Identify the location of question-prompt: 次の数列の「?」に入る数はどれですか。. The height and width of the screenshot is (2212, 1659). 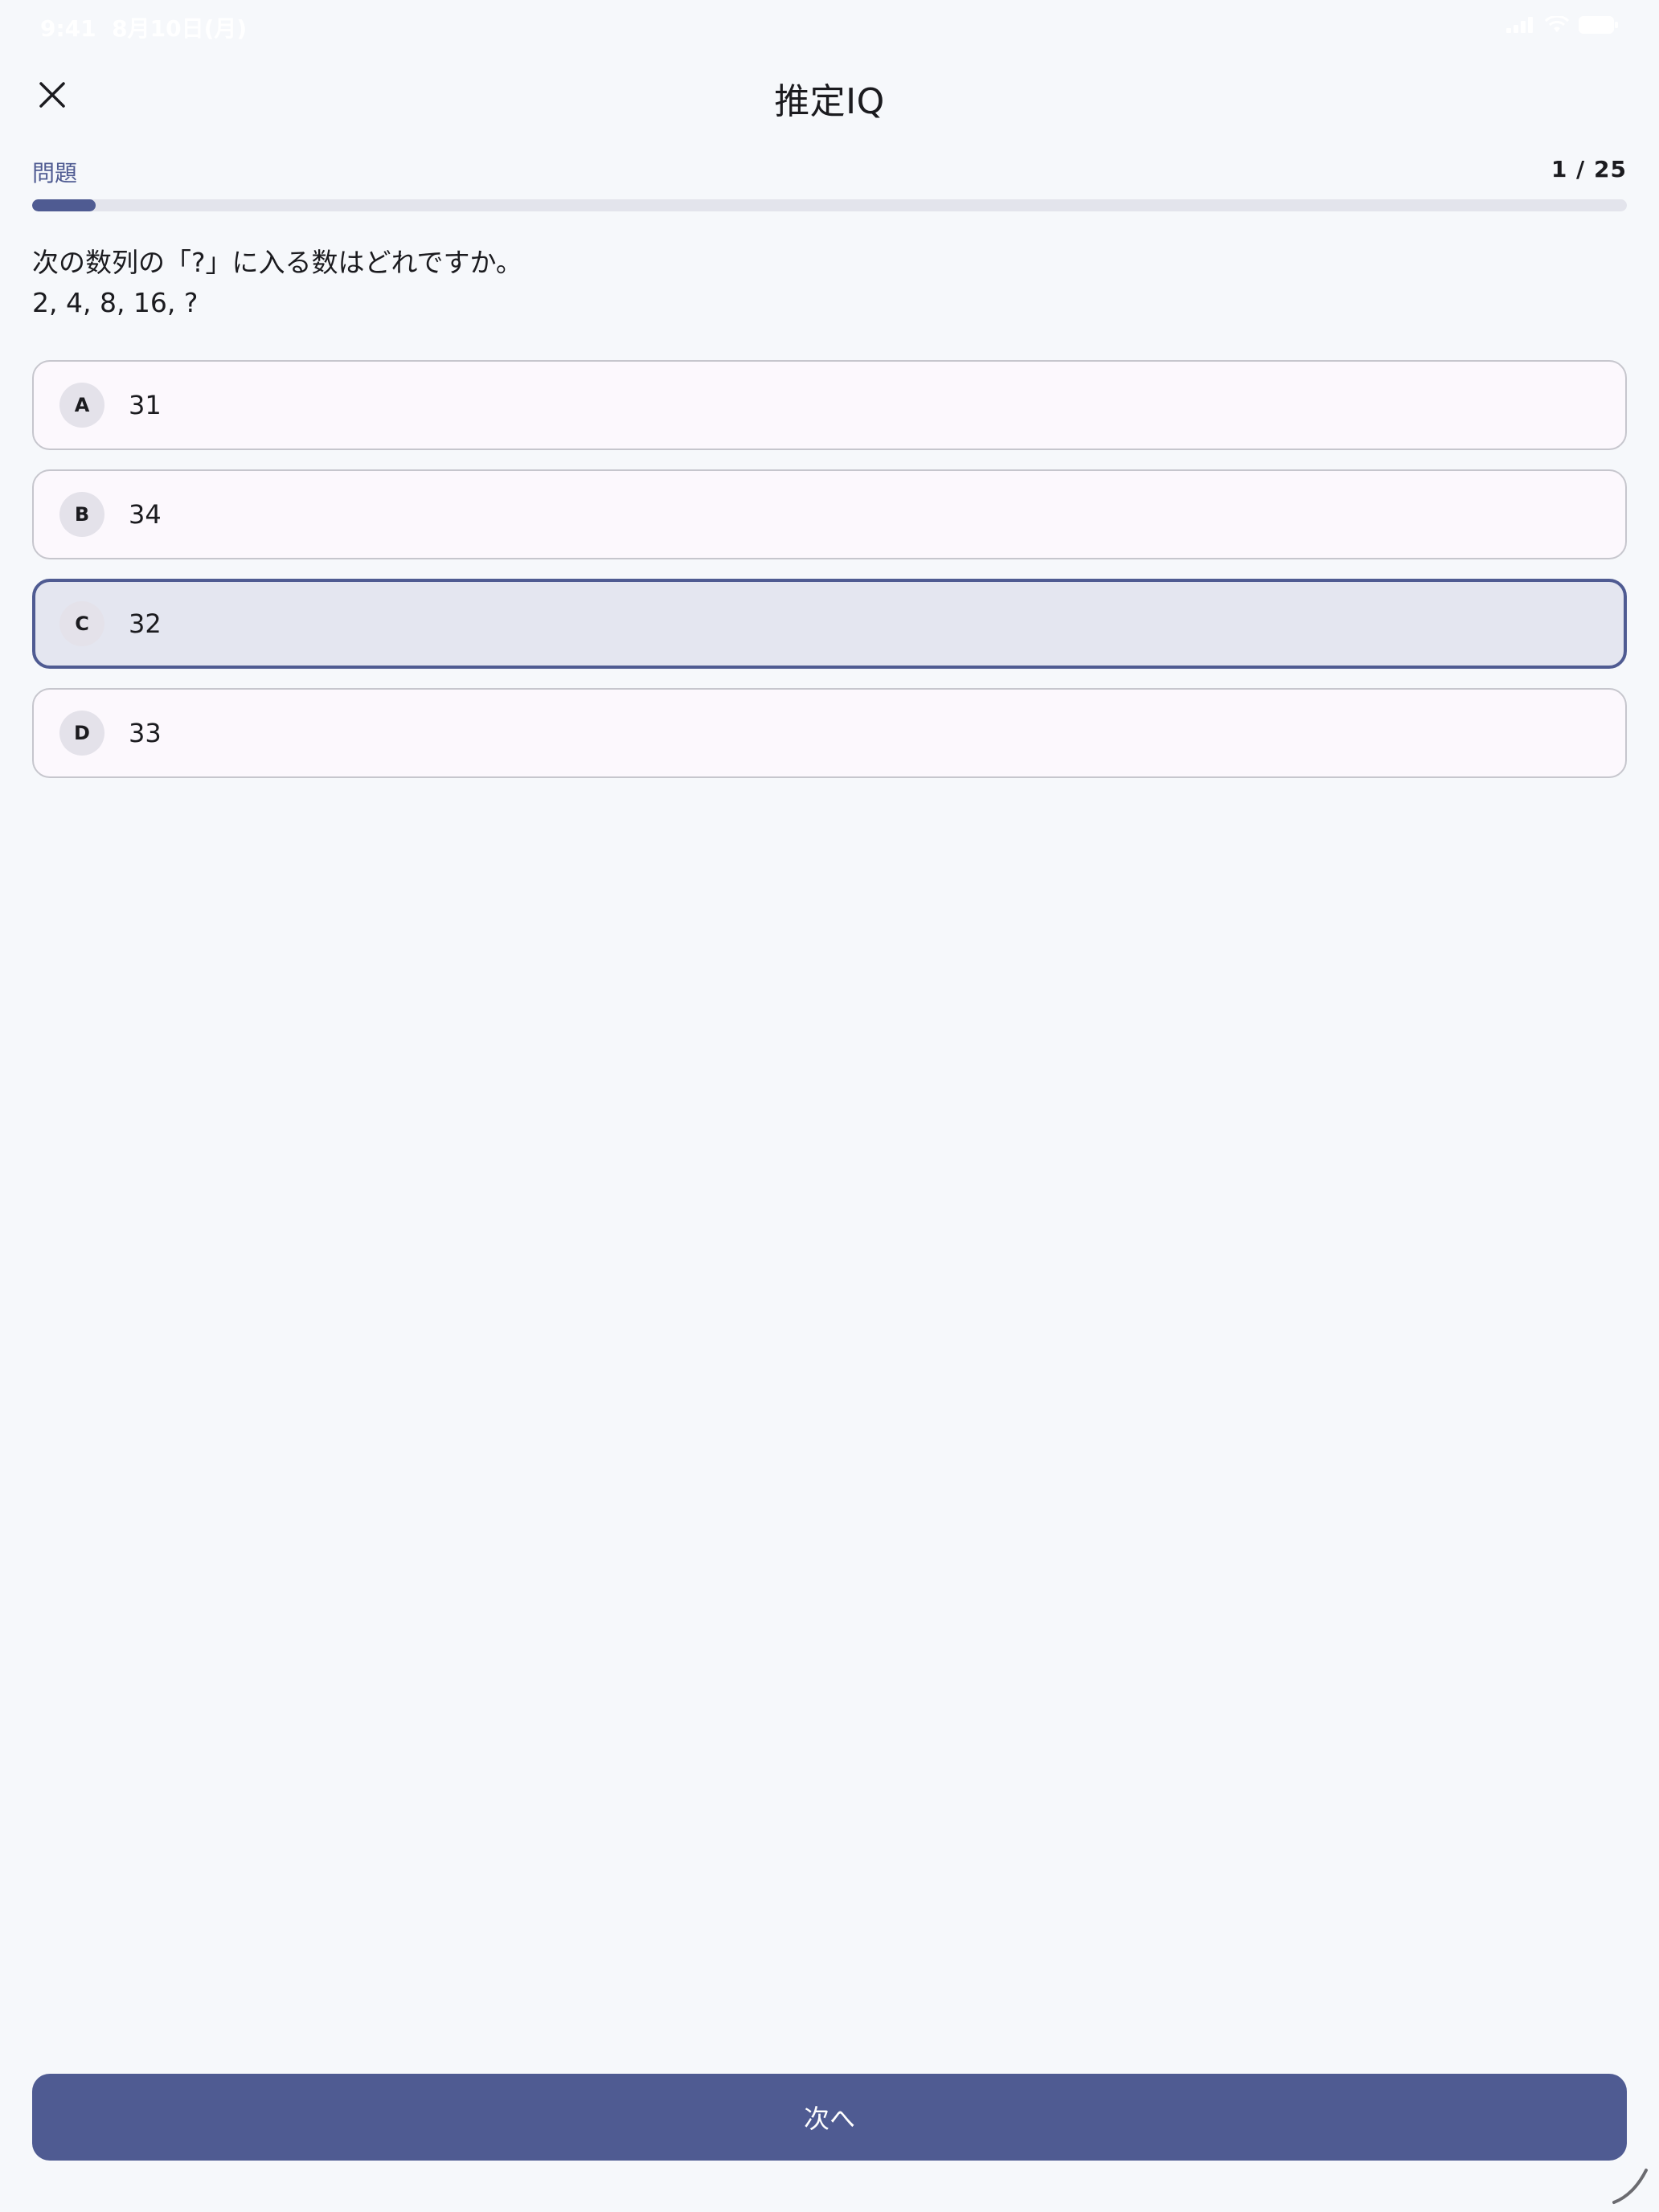
(277, 262).